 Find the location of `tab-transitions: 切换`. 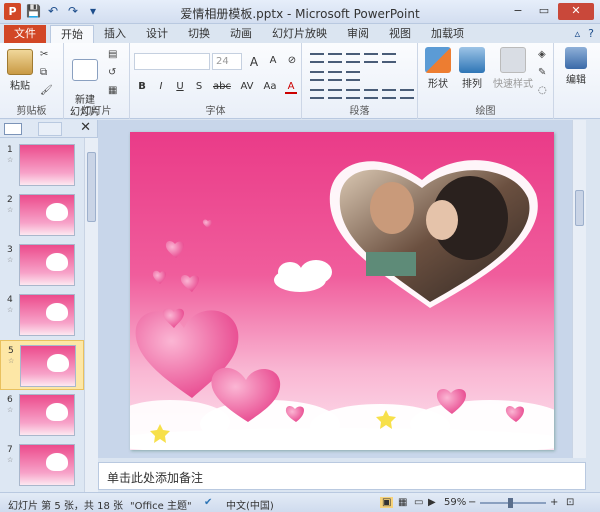

tab-transitions: 切换 is located at coordinates (199, 34).